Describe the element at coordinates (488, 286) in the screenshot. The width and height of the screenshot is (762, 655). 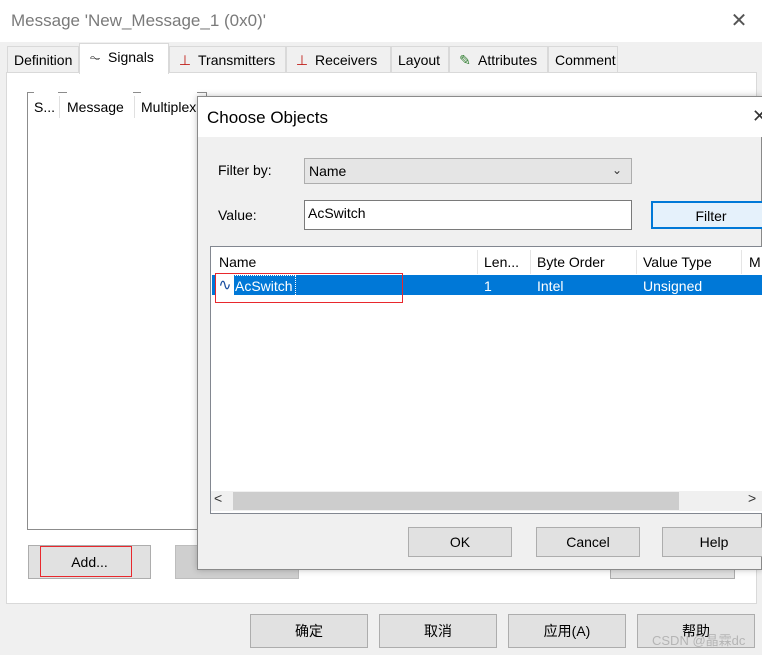
I see `row-length: 1` at that location.